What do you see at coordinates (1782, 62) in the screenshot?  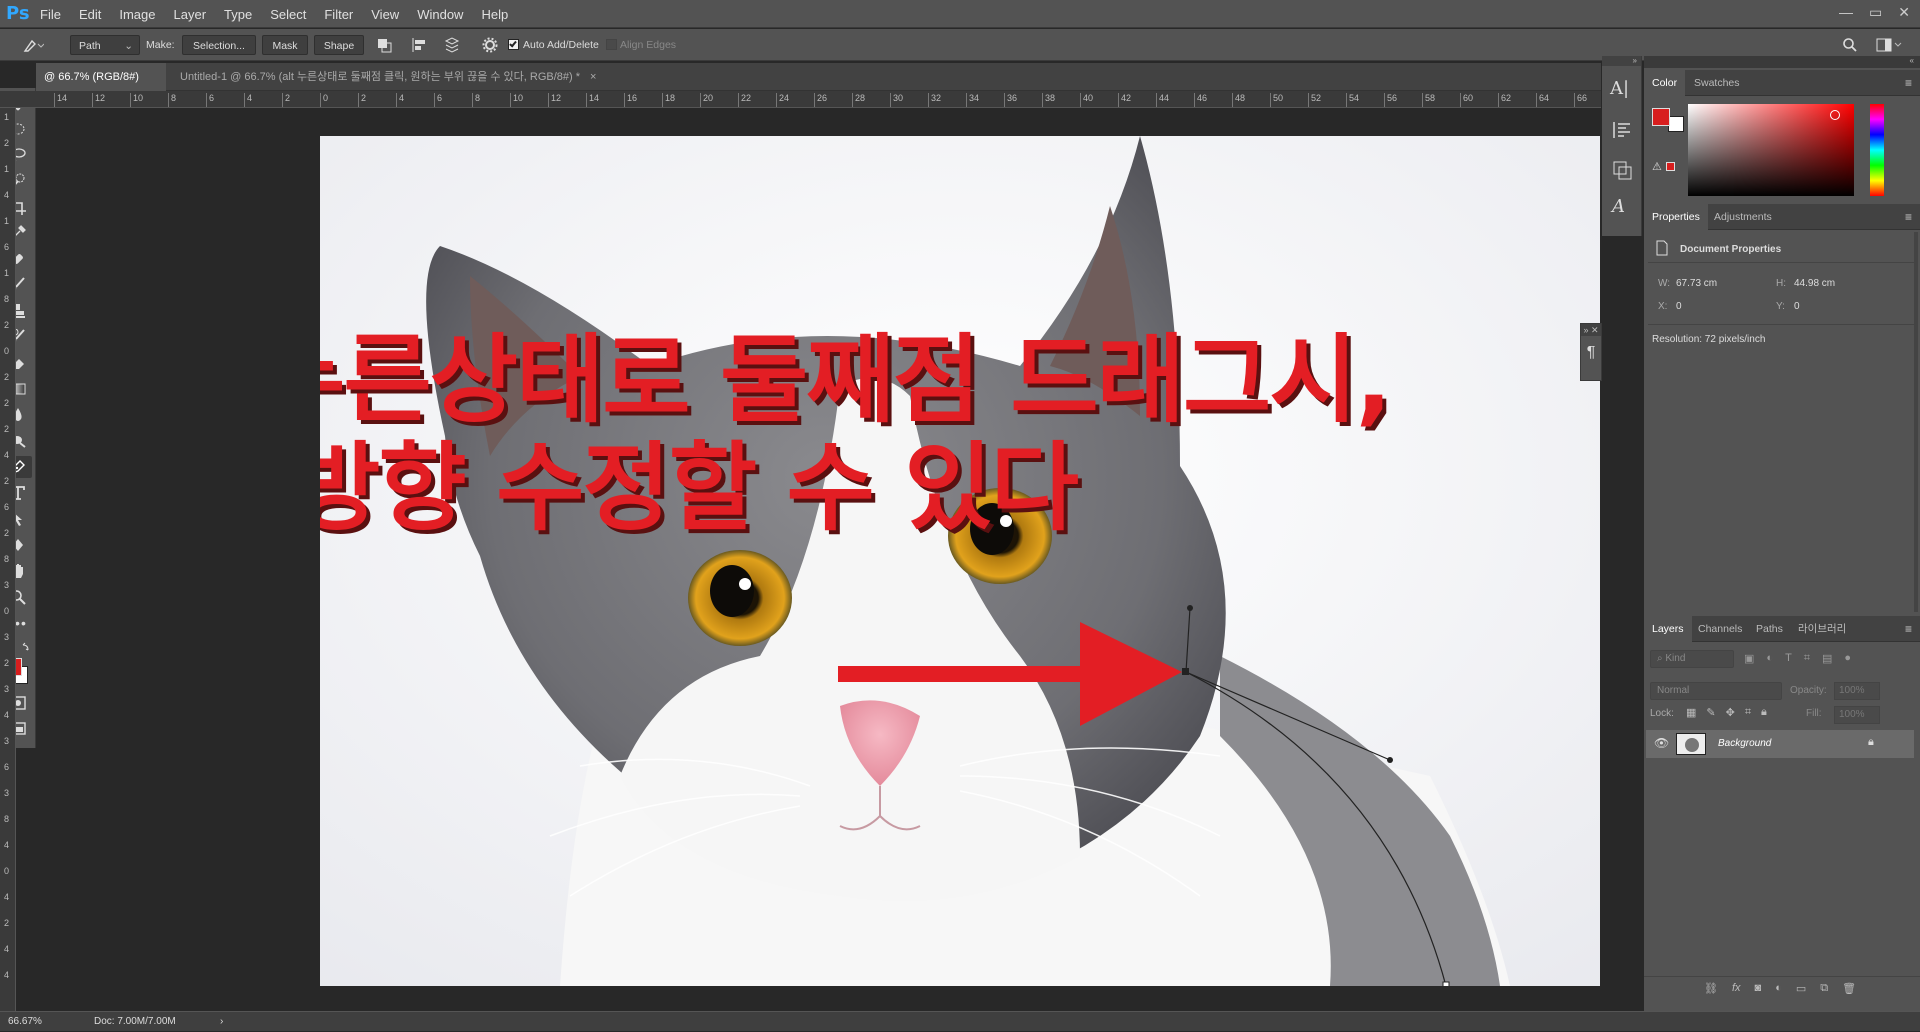 I see `collapse-panels-icon: «` at bounding box center [1782, 62].